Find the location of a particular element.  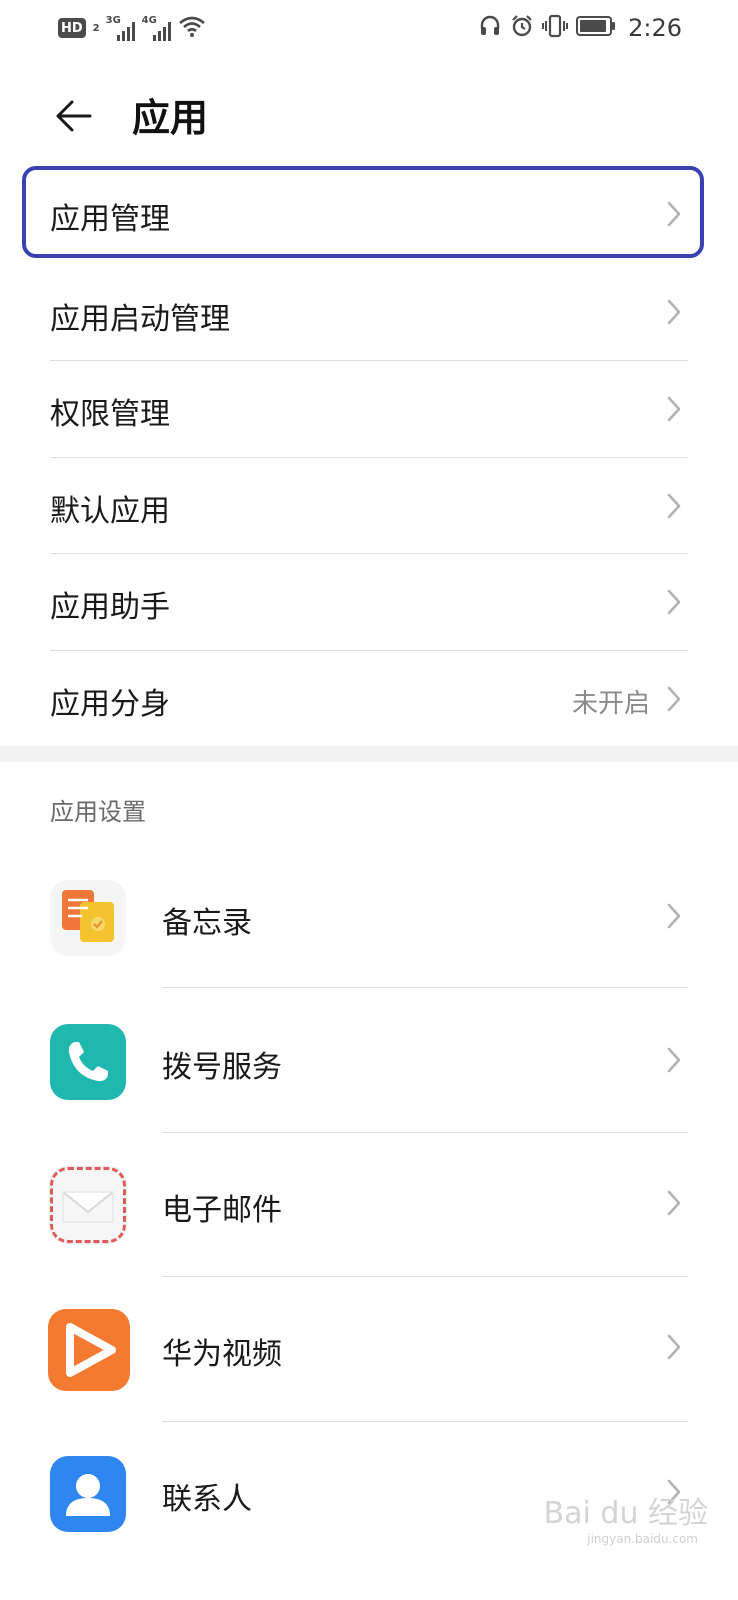

contacts-icon is located at coordinates (88, 1494).